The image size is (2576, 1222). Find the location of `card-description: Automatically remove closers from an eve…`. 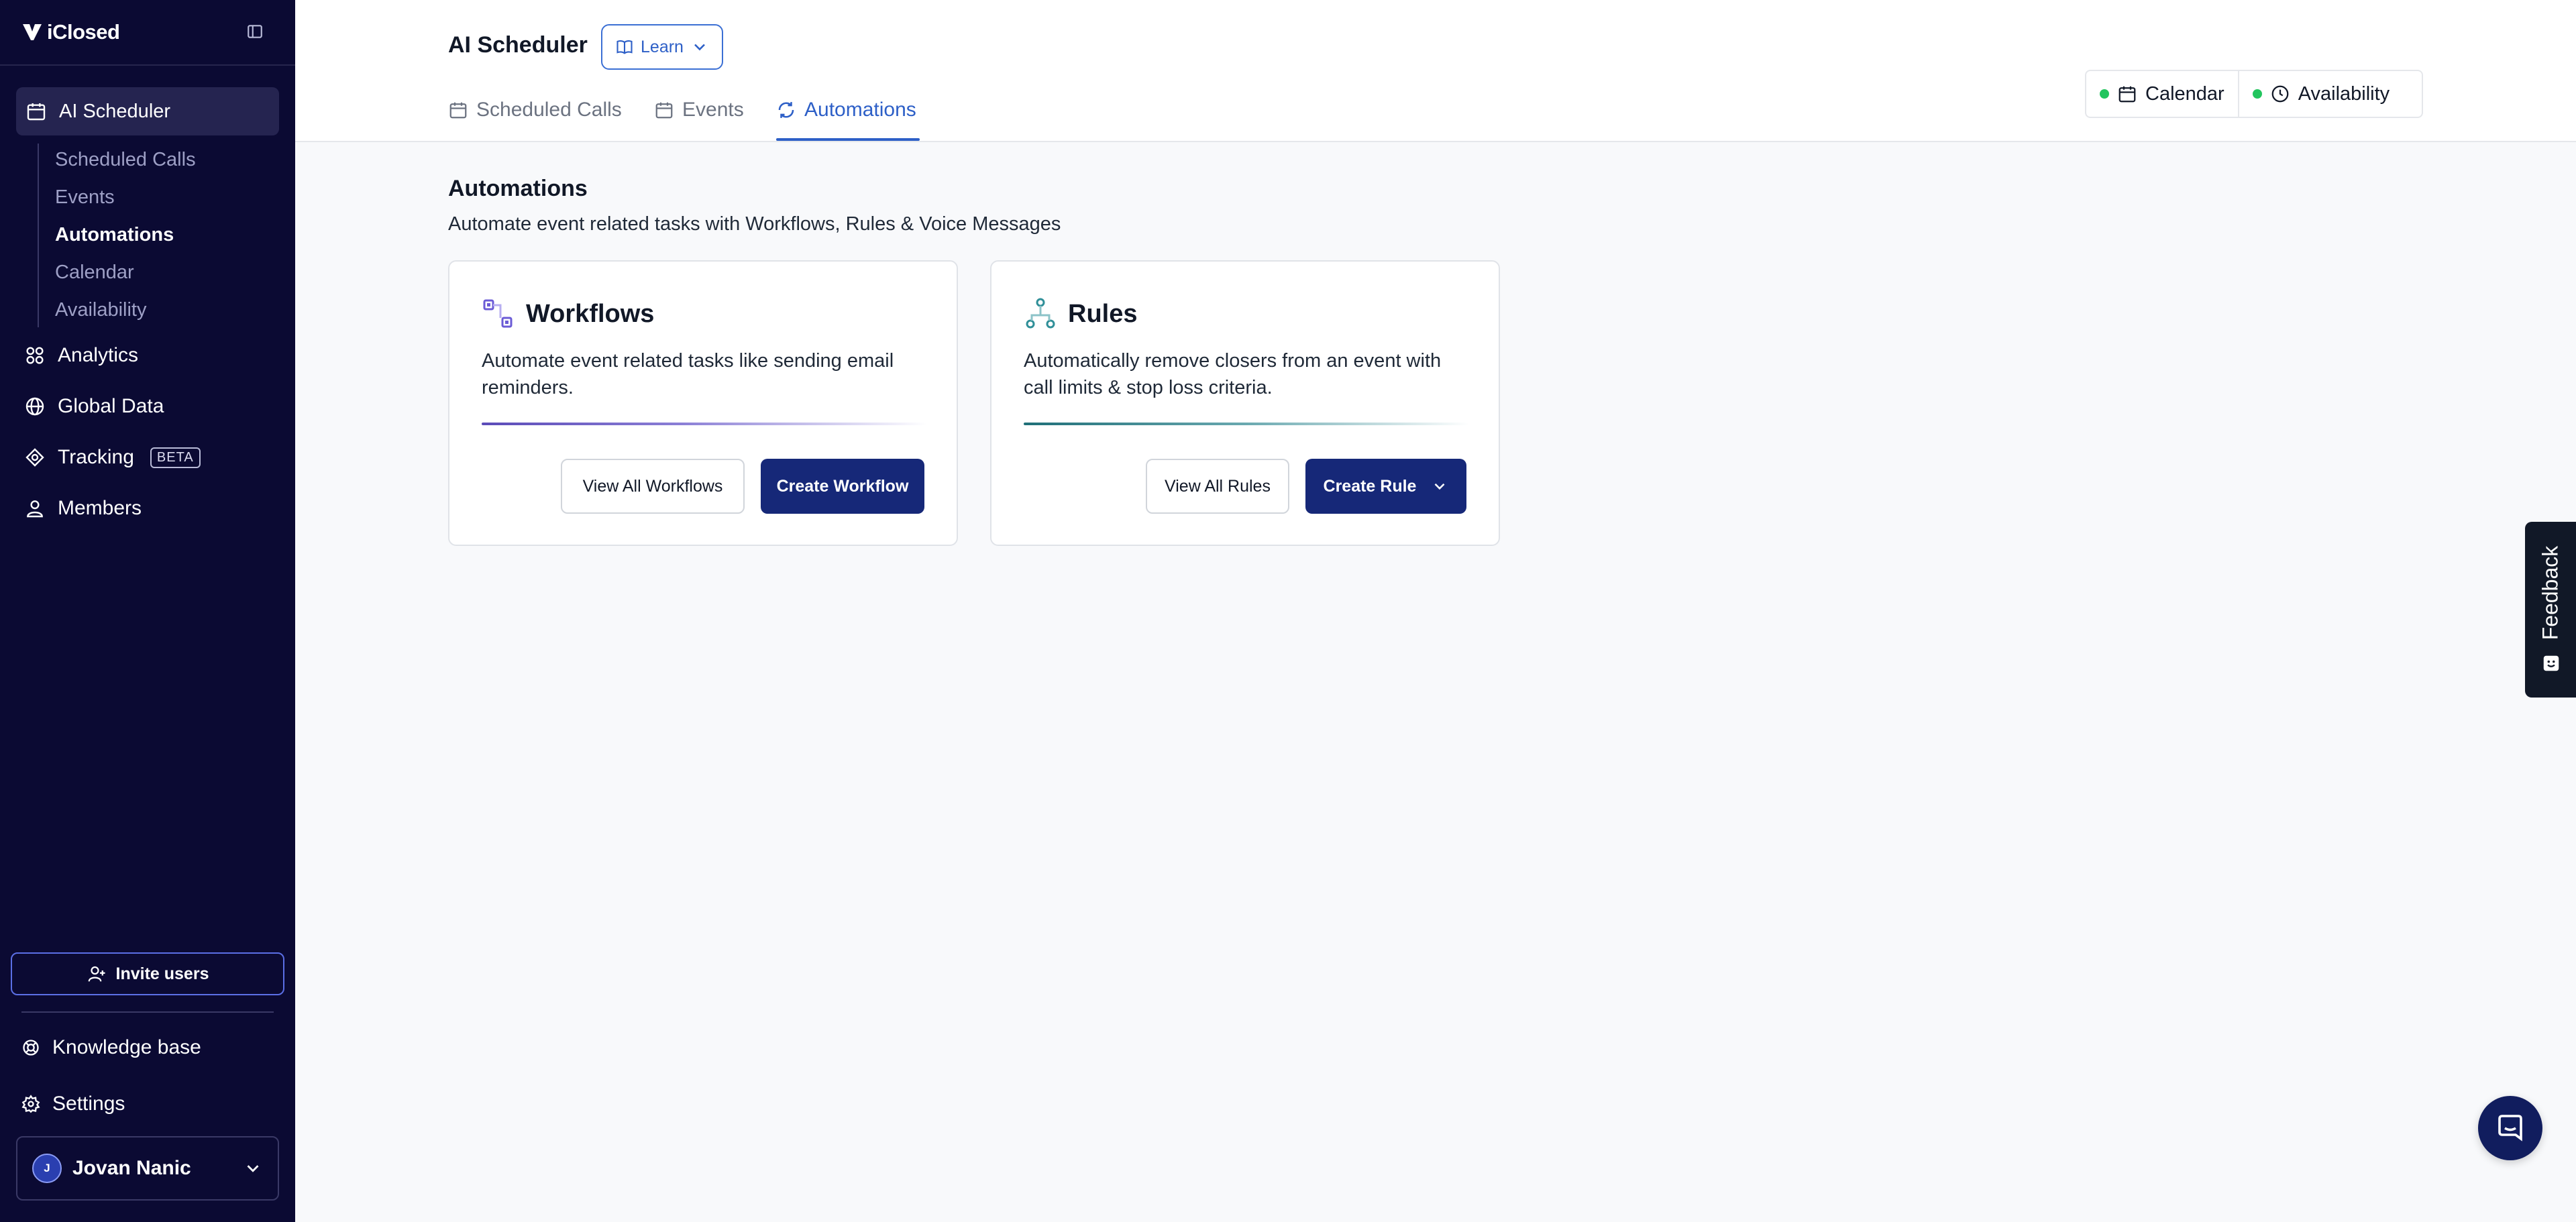

card-description: Automatically remove closers from an eve… is located at coordinates (1233, 374).